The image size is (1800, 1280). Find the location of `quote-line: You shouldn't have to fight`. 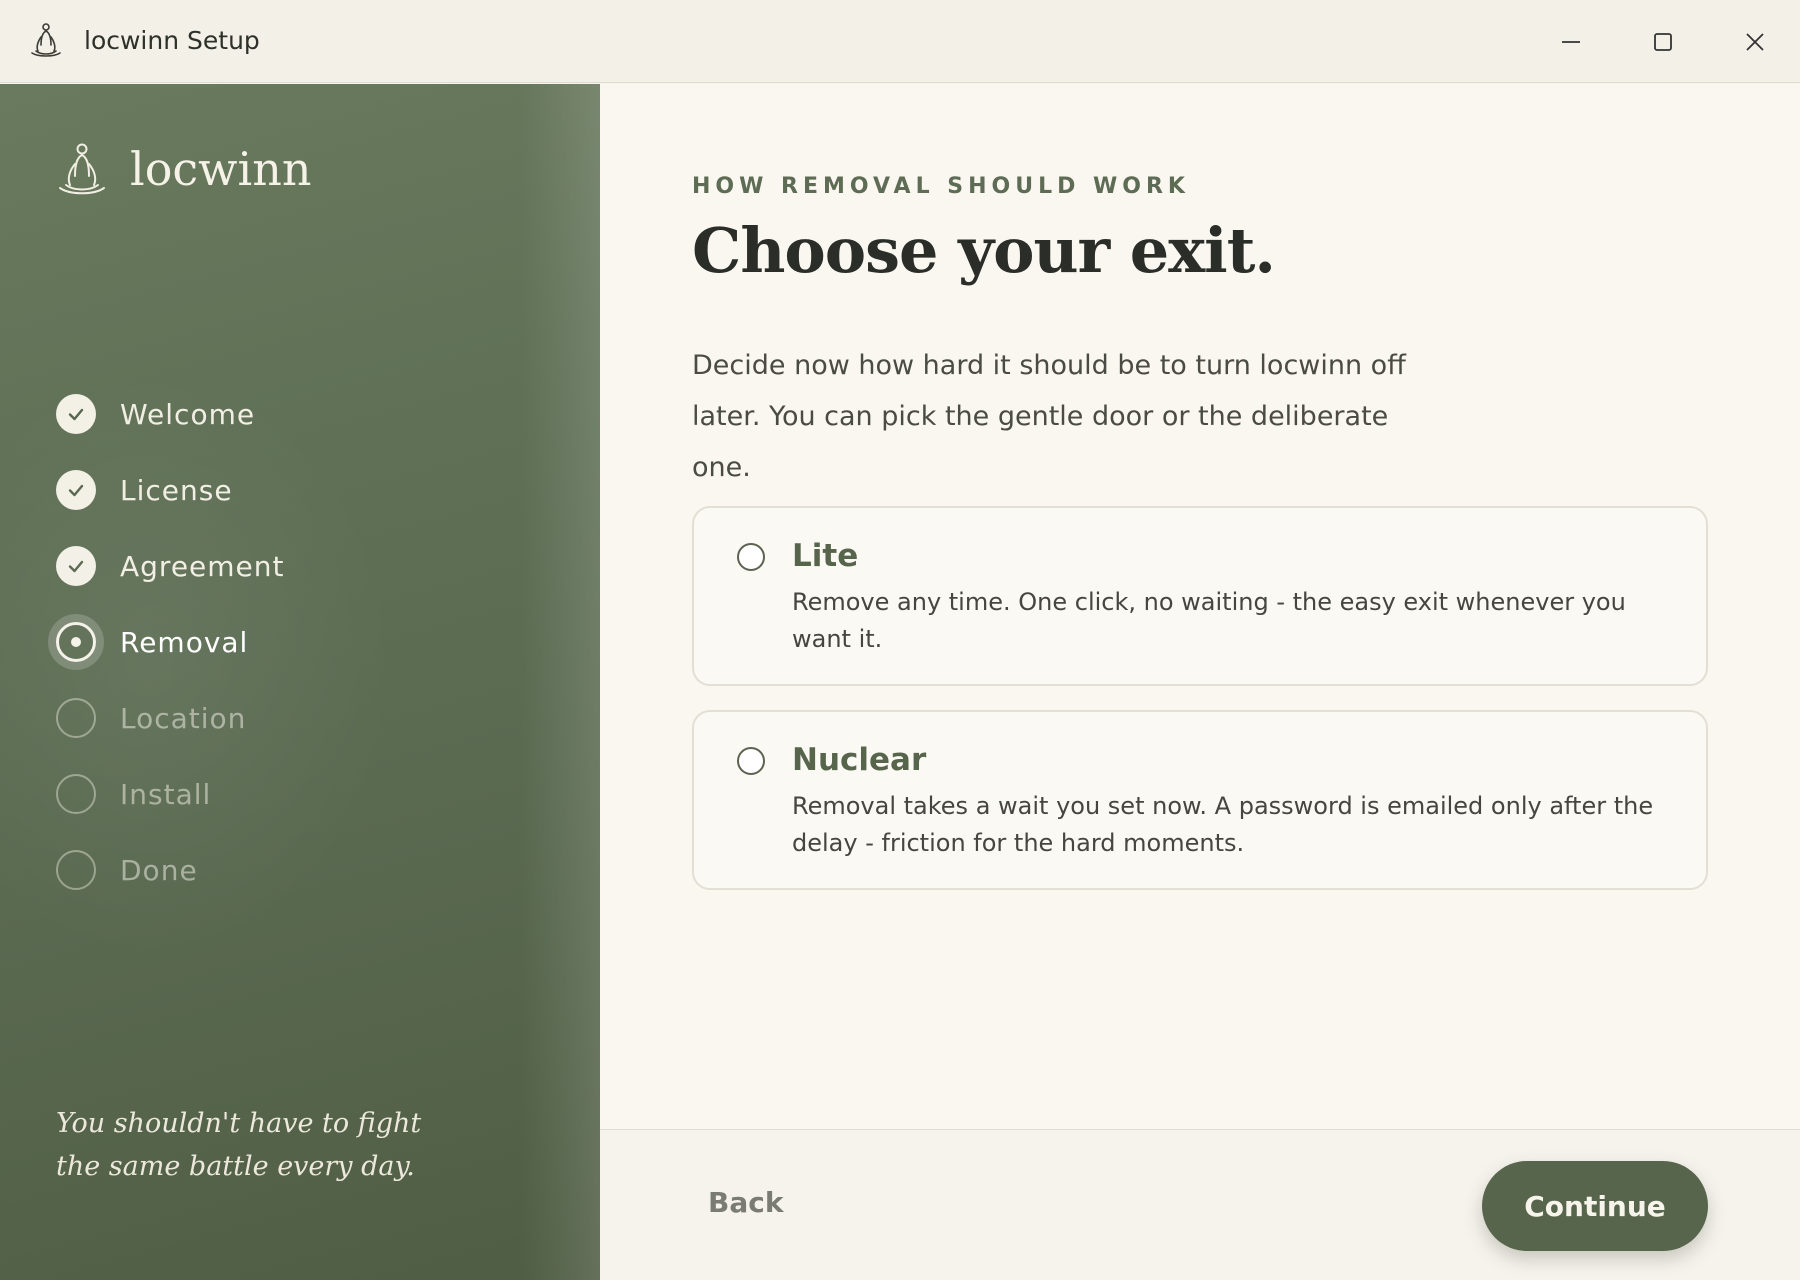

quote-line: You shouldn't have to fight is located at coordinates (239, 1123).